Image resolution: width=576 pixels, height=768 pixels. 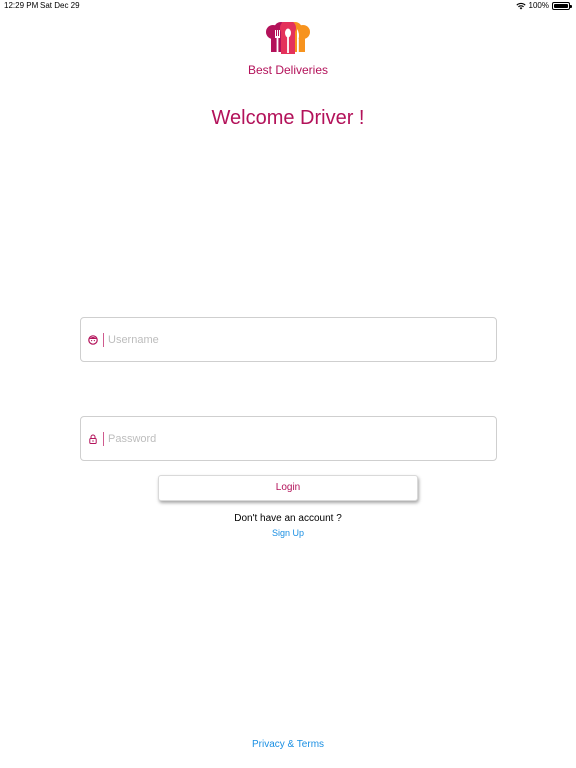 I want to click on password-field, so click(x=288, y=438).